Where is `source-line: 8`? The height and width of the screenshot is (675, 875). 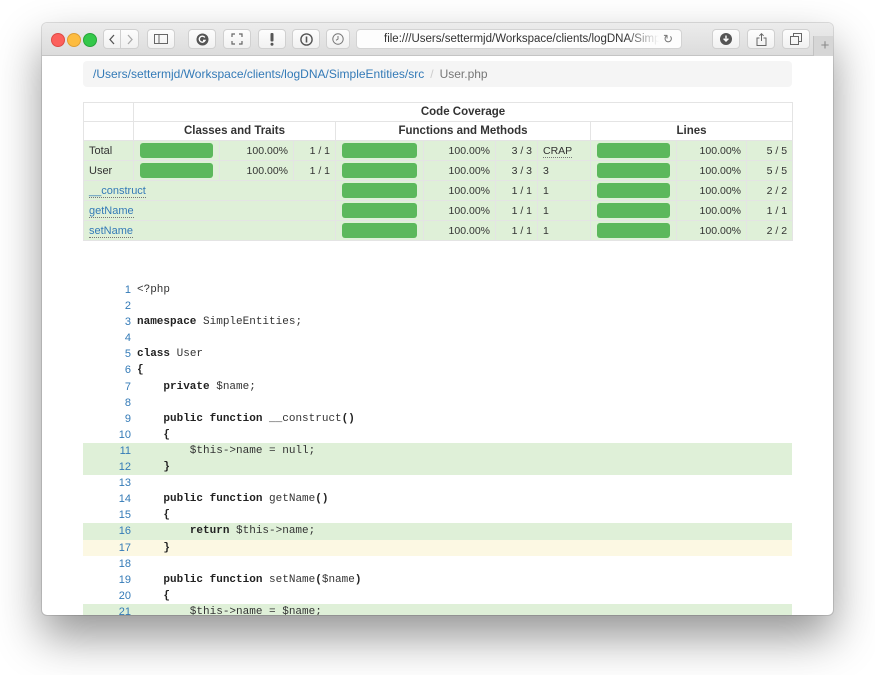 source-line: 8 is located at coordinates (437, 403).